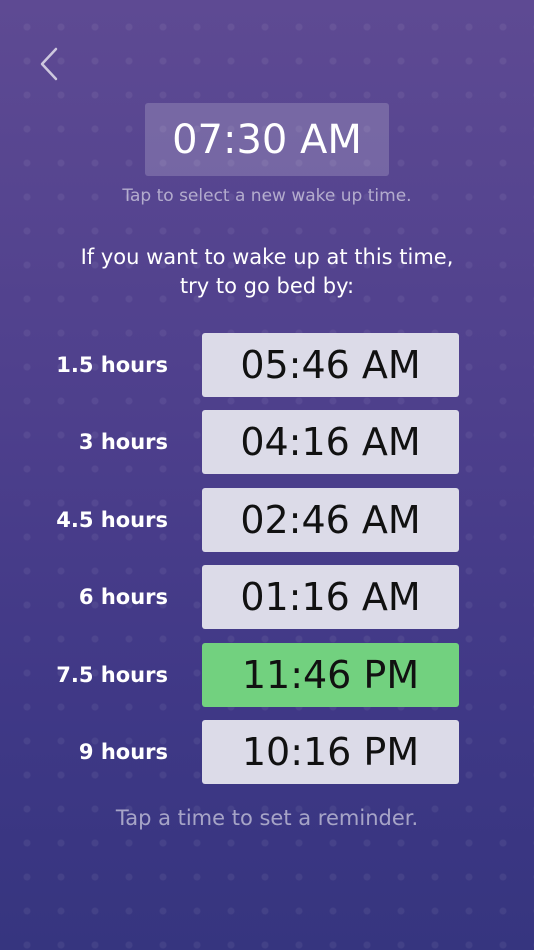 The image size is (534, 950). What do you see at coordinates (123, 442) in the screenshot?
I see `sleep-duration-label: 3 hours` at bounding box center [123, 442].